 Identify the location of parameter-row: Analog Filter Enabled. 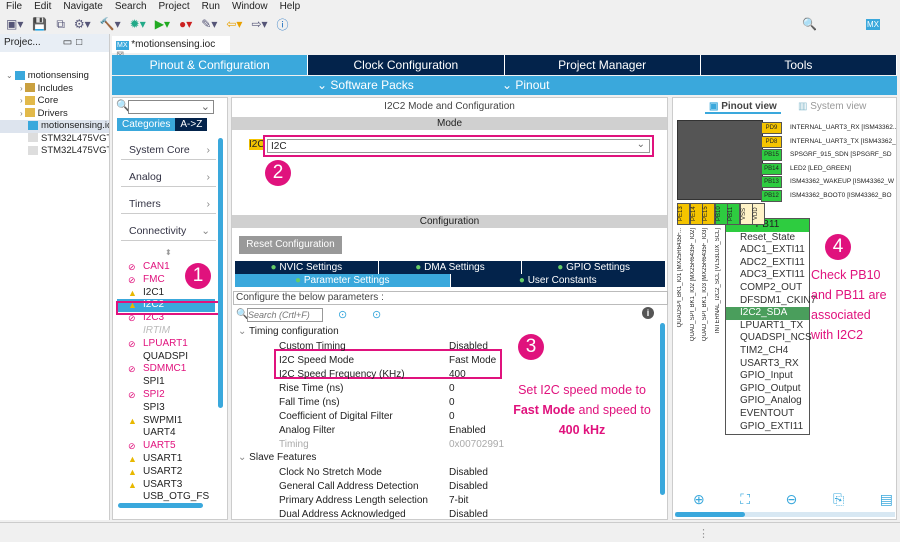
(429, 431).